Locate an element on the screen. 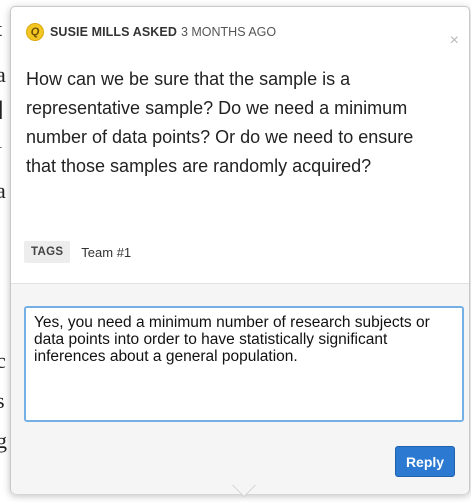  question-badge-icon: Q is located at coordinates (35, 32).